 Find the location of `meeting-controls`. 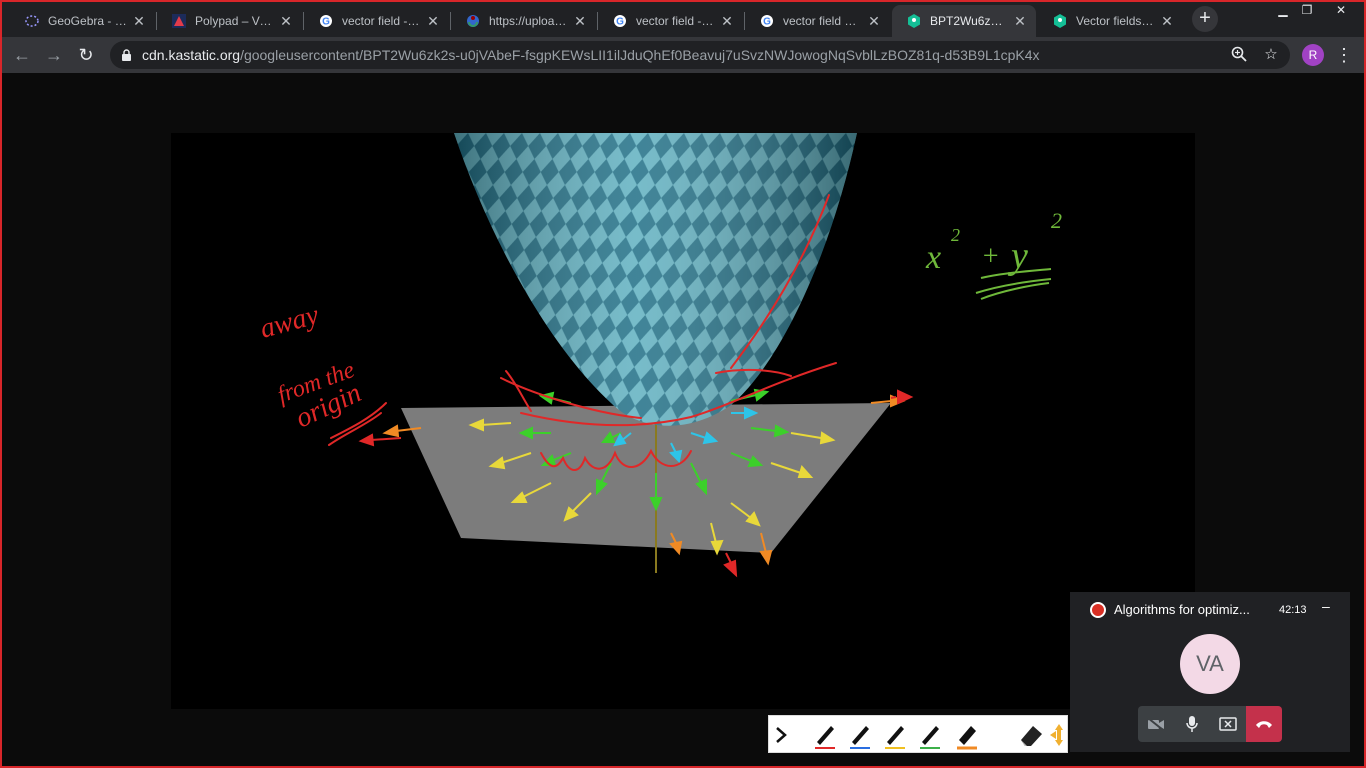

meeting-controls is located at coordinates (1210, 724).